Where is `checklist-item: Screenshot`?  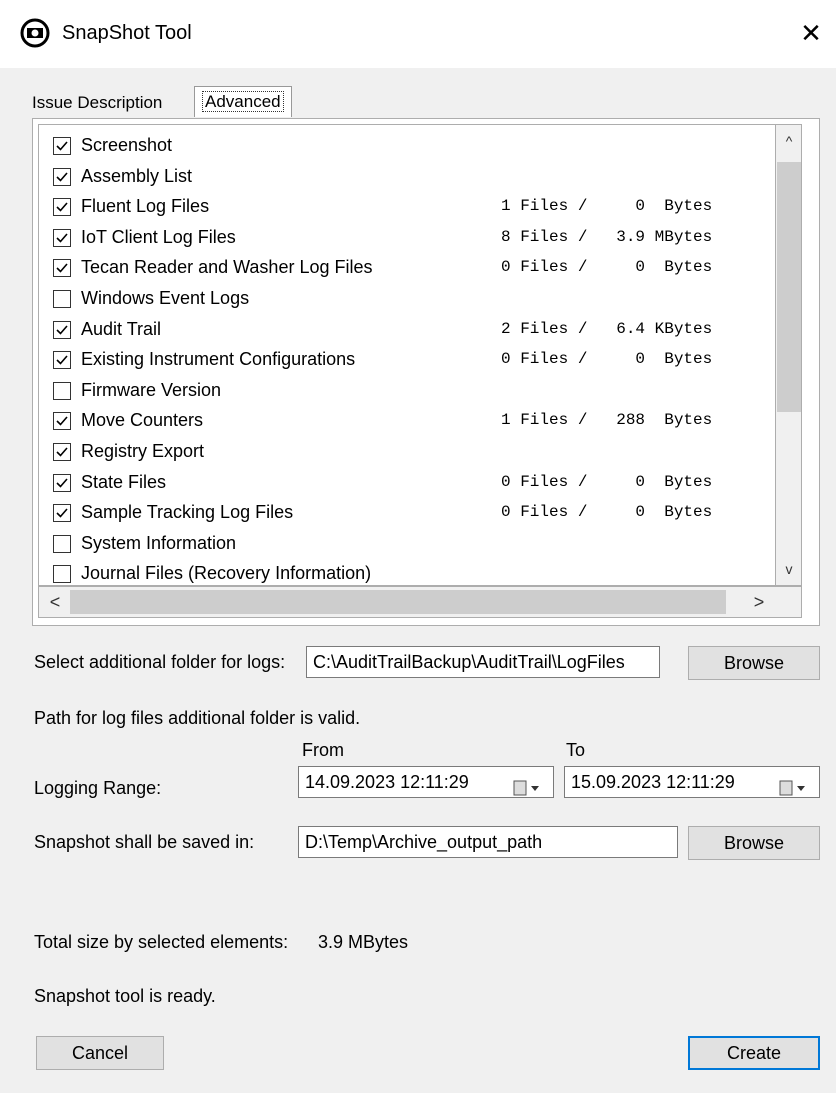
checklist-item: Screenshot is located at coordinates (411, 146).